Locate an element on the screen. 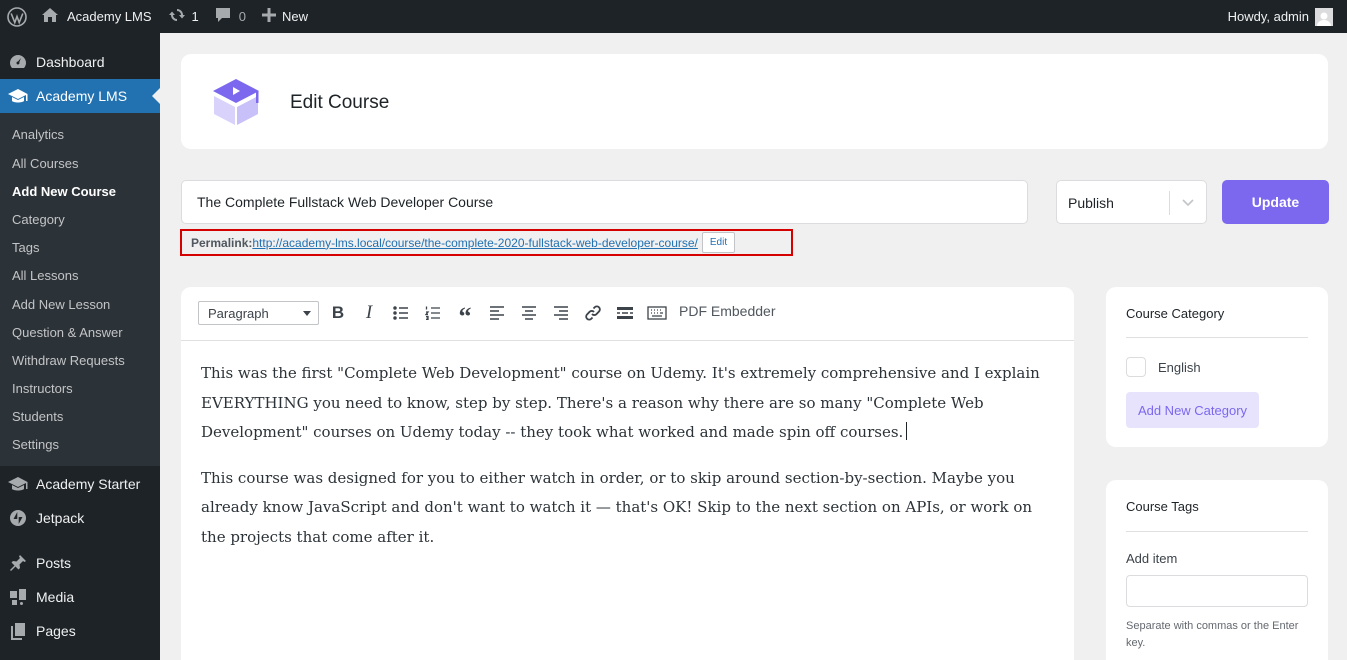 The height and width of the screenshot is (660, 1347). publish-status-select: Publish is located at coordinates (1131, 202).